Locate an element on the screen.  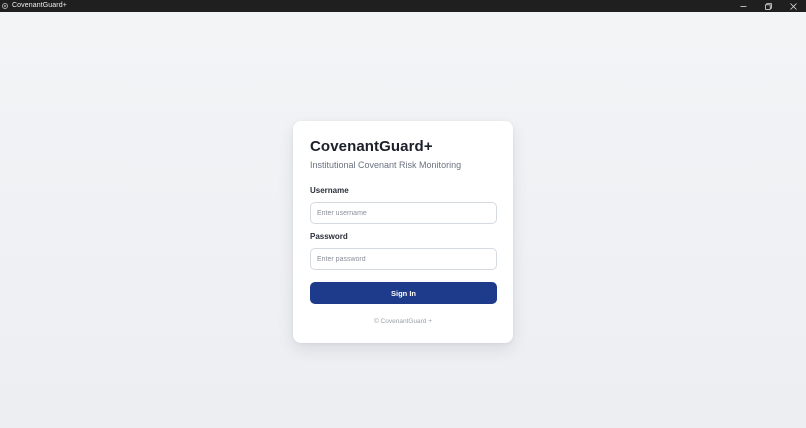
restore-icon is located at coordinates (768, 6).